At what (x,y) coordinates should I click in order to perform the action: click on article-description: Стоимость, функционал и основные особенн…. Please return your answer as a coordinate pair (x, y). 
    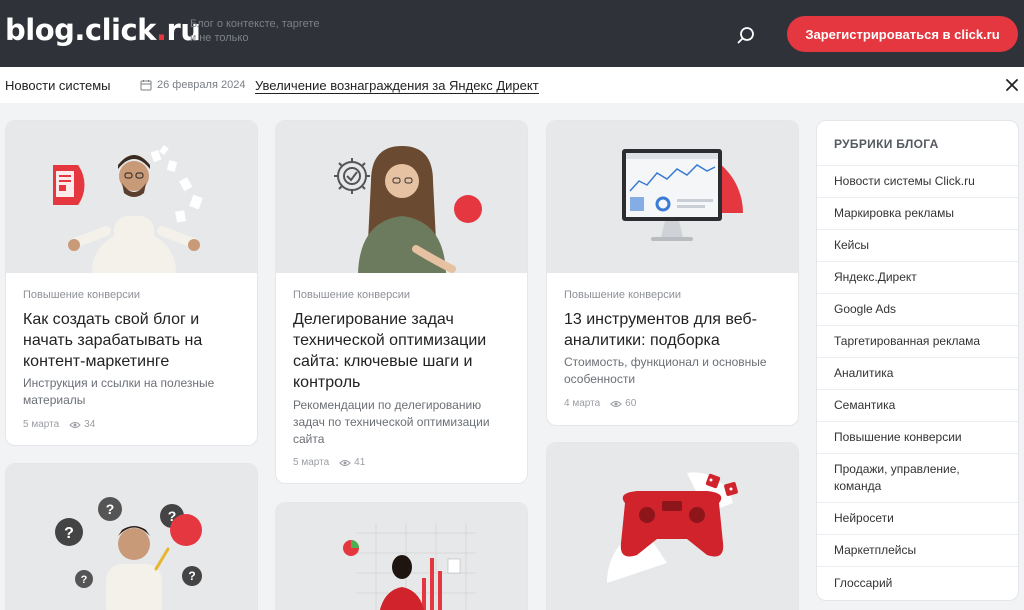
    Looking at the image, I should click on (665, 370).